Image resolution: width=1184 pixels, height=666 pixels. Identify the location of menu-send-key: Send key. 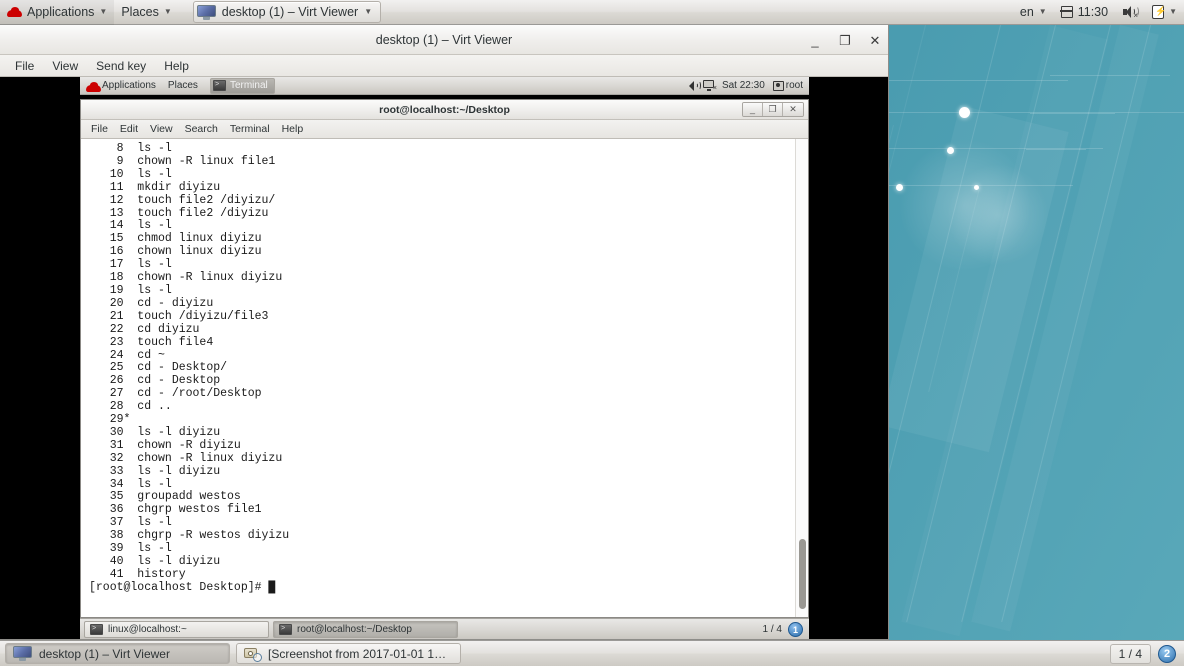
(121, 66).